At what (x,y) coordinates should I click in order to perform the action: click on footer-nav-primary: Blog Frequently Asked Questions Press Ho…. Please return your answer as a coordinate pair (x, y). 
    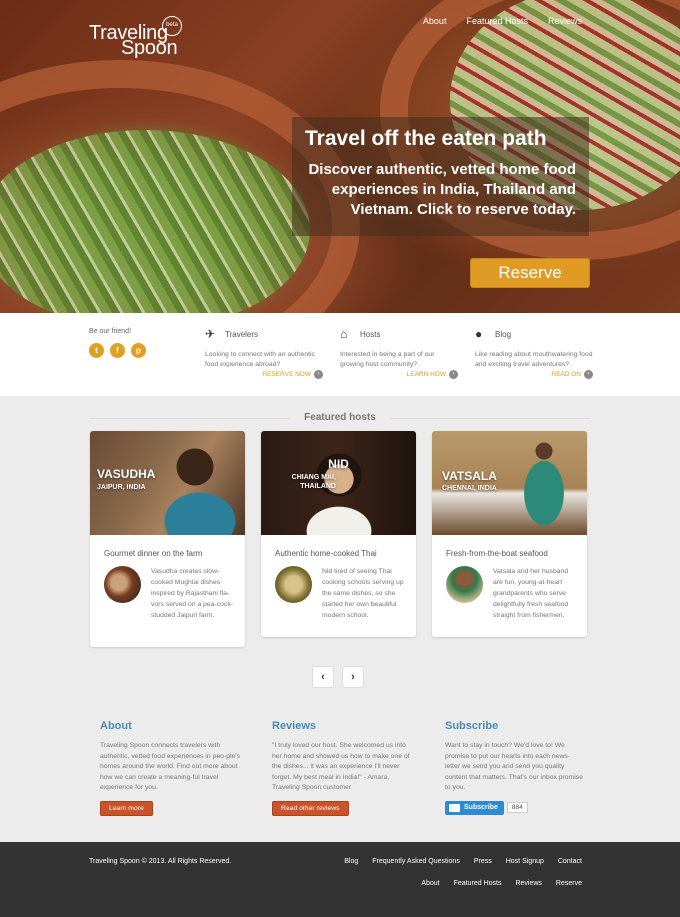
    Looking at the image, I should click on (463, 861).